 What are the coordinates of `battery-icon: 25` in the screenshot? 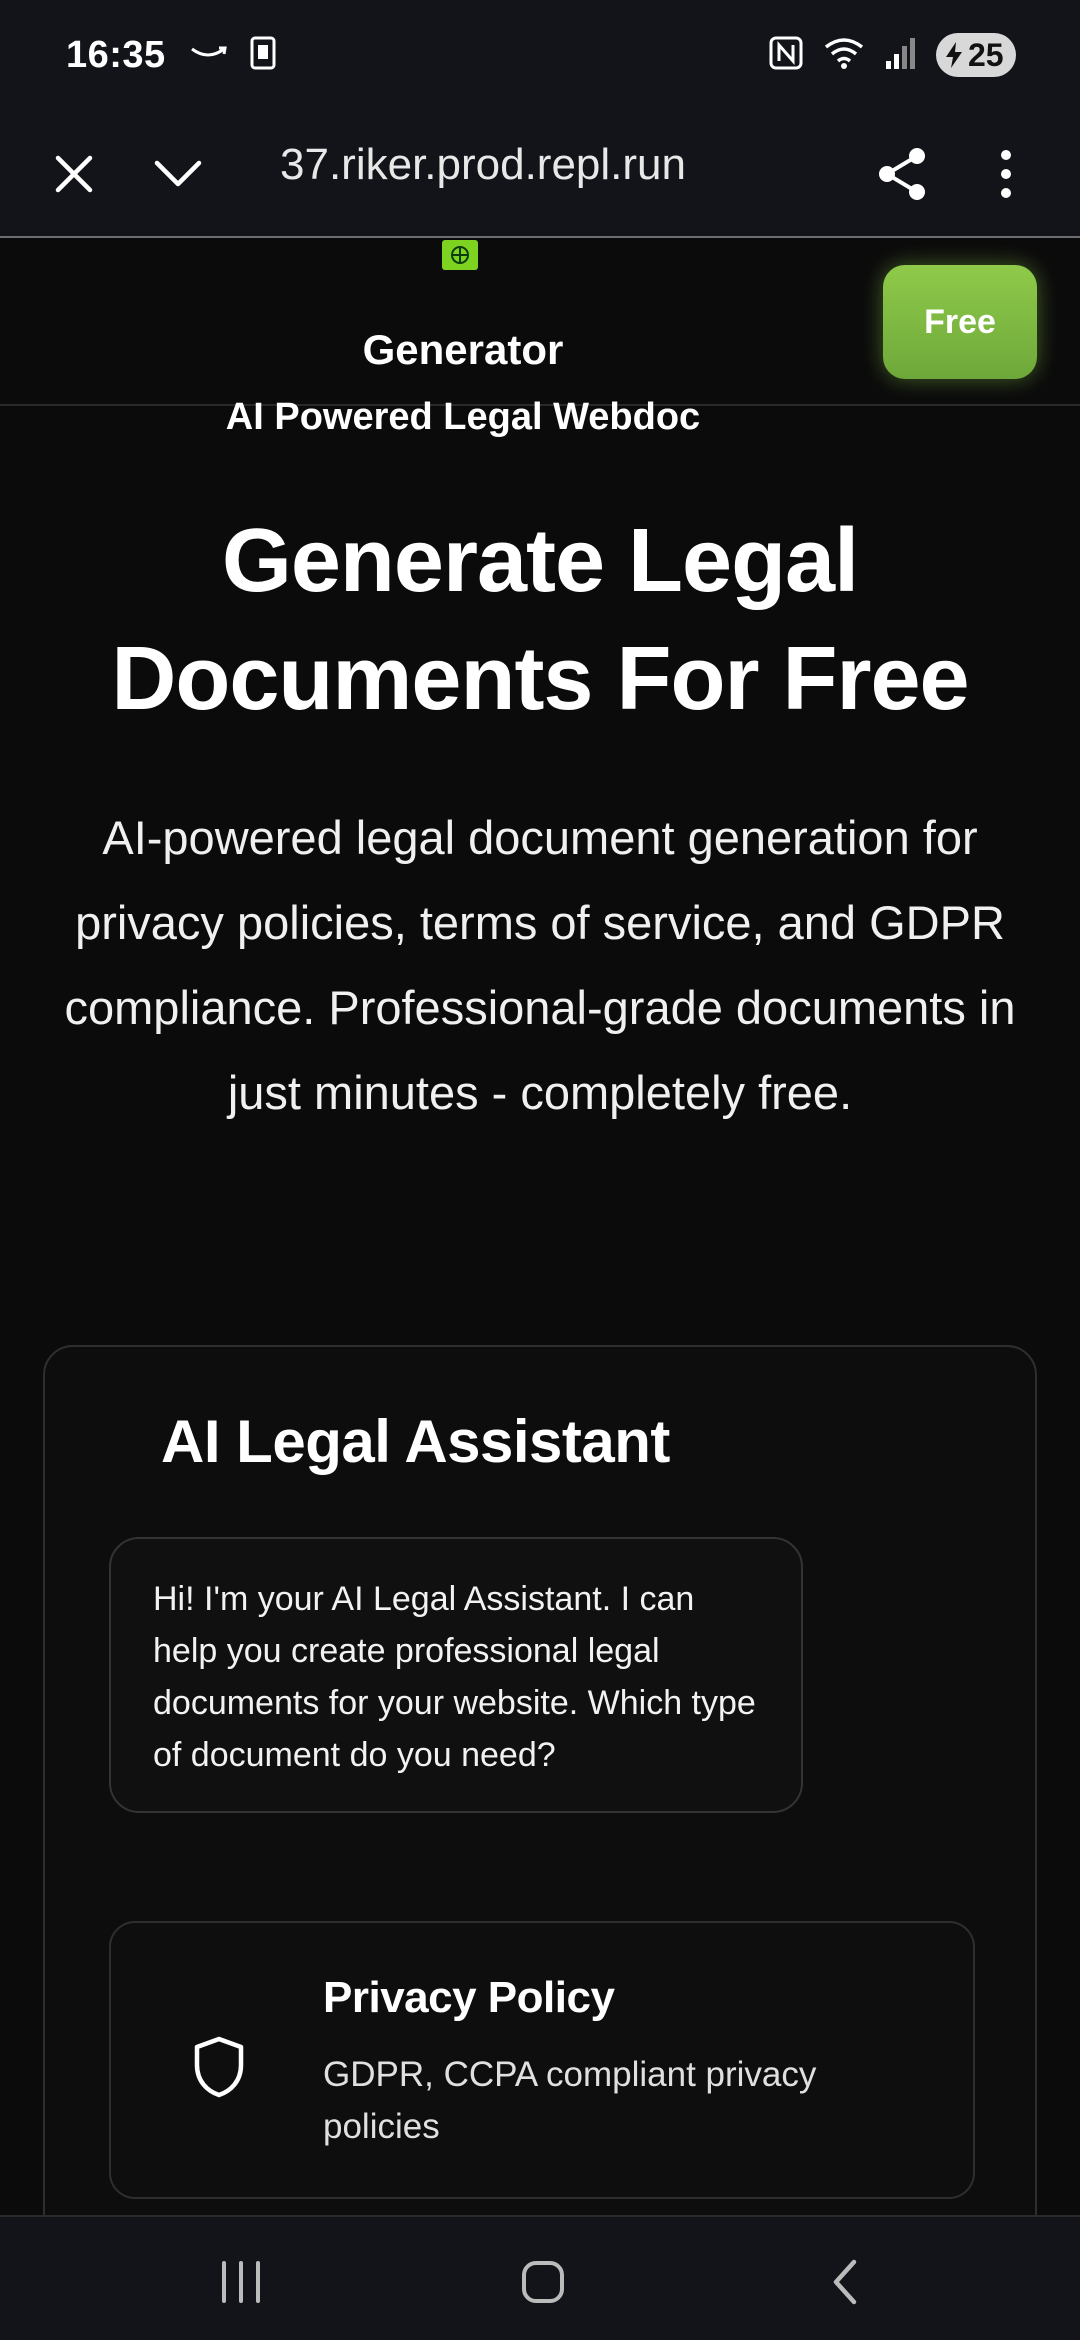 It's located at (976, 55).